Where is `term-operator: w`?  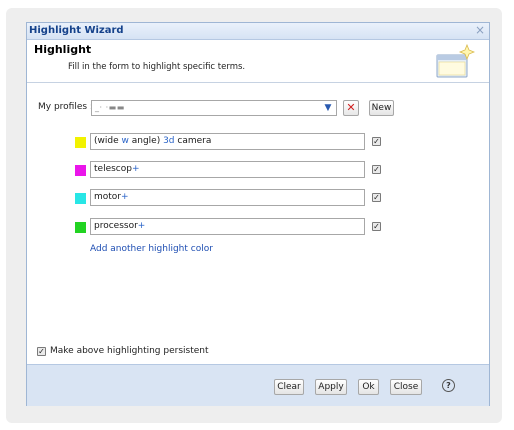 term-operator: w is located at coordinates (125, 141).